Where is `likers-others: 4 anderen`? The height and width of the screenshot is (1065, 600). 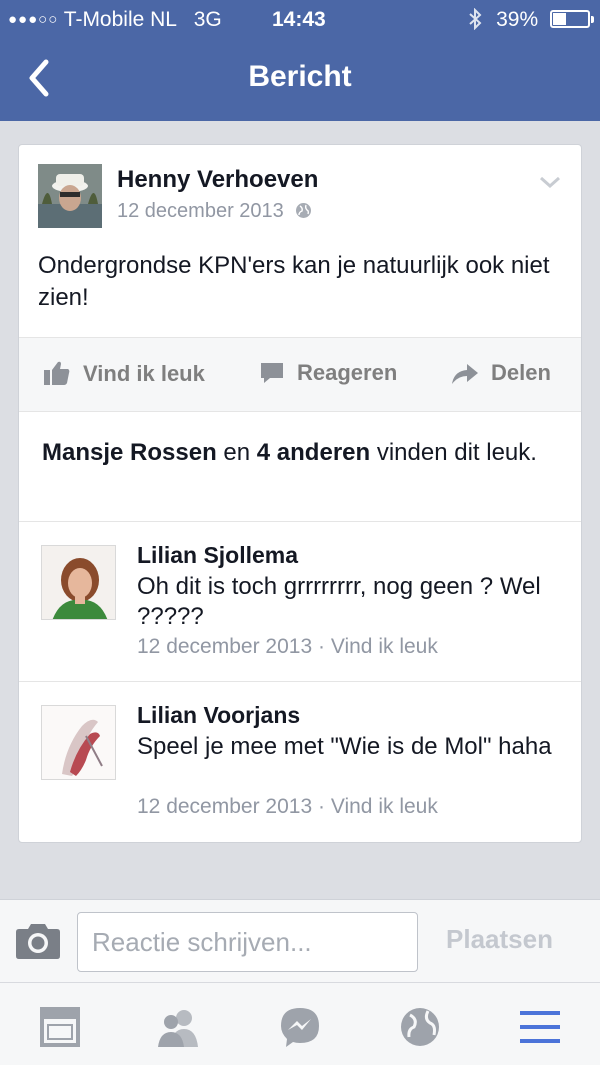
likers-others: 4 anderen is located at coordinates (313, 452).